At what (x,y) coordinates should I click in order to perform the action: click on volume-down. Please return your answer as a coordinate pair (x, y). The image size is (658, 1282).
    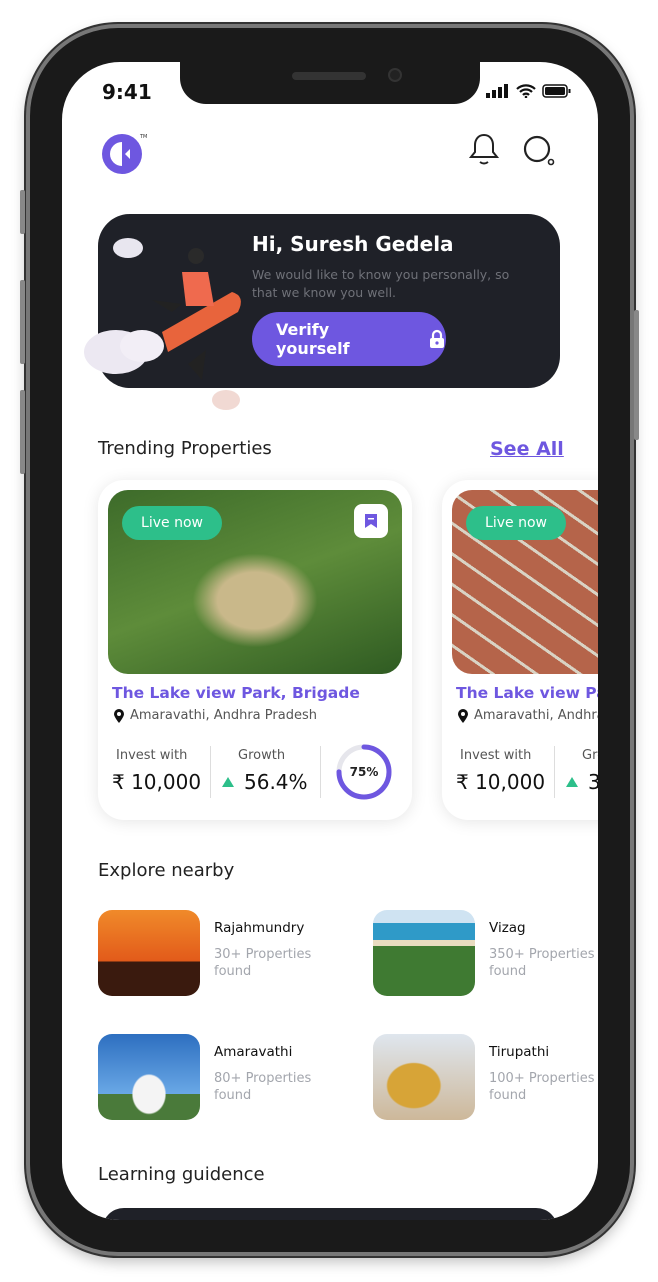
    Looking at the image, I should click on (22, 432).